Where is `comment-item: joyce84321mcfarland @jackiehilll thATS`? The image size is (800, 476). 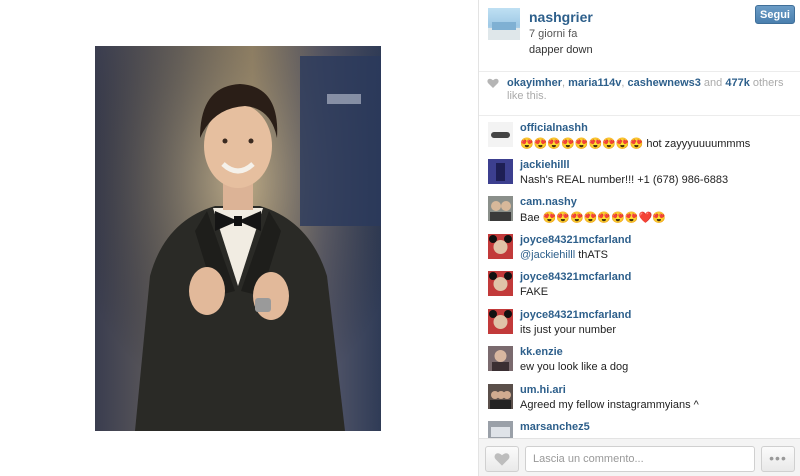
comment-item: joyce84321mcfarland @jackiehilll thATS is located at coordinates (639, 252).